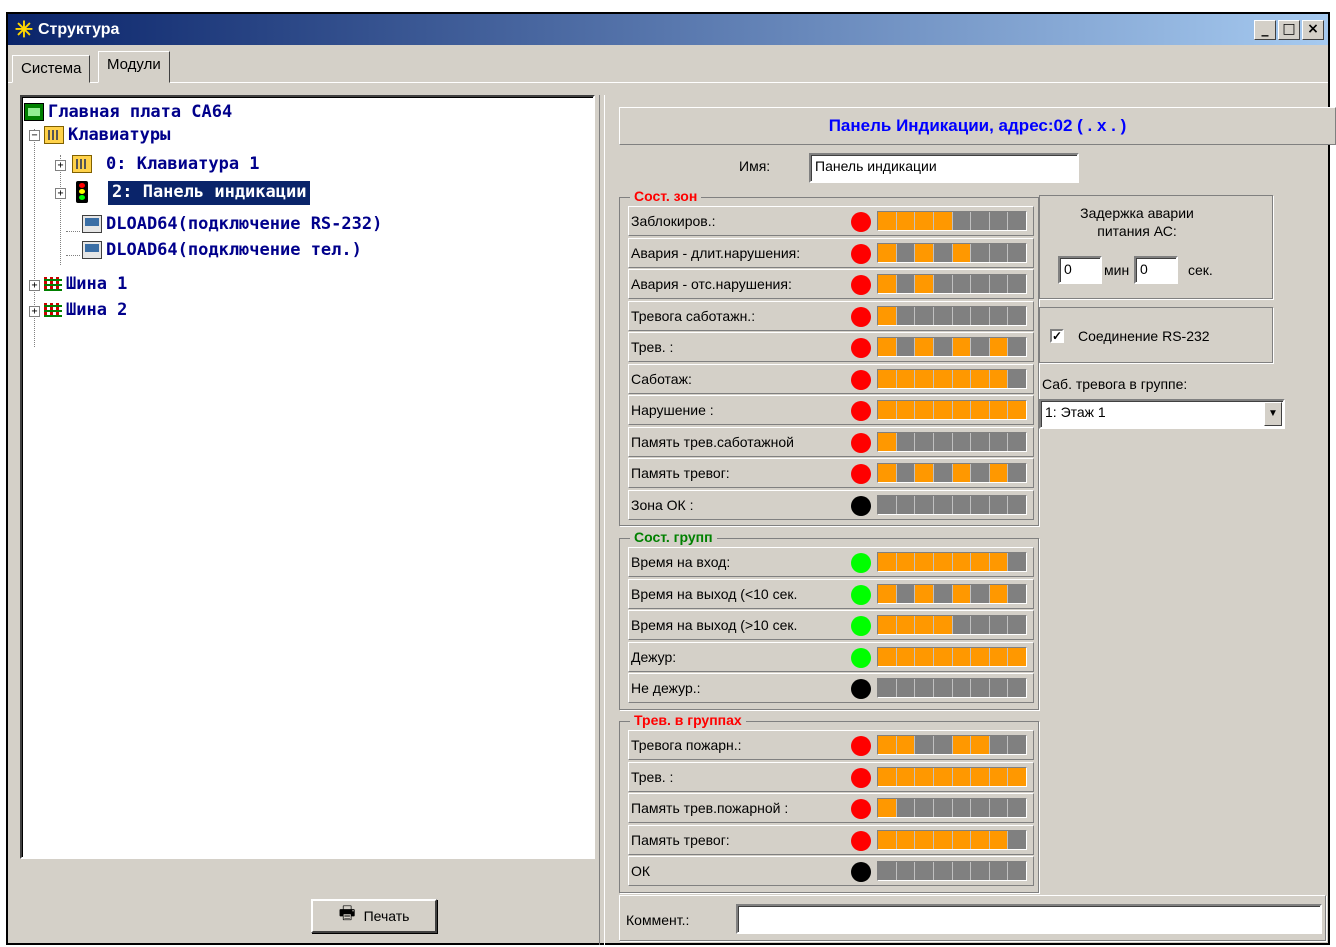 The image size is (1336, 947). I want to click on collapse-toggle: −, so click(34, 135).